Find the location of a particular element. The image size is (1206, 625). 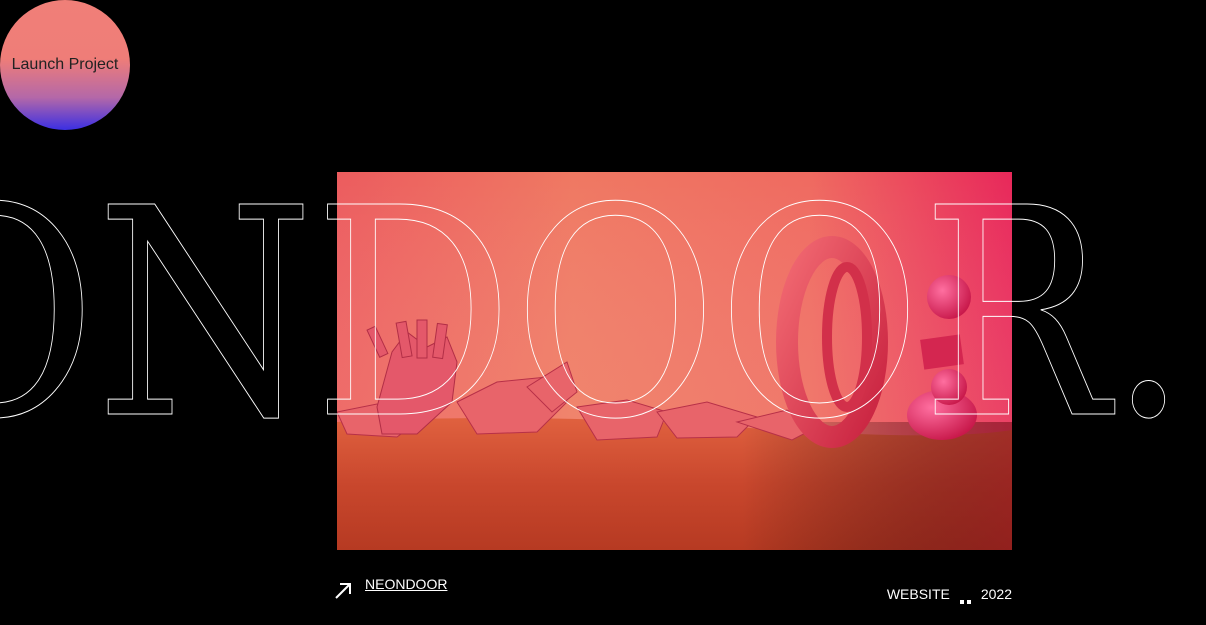

project-name-link: NEONDOOR is located at coordinates (406, 584).